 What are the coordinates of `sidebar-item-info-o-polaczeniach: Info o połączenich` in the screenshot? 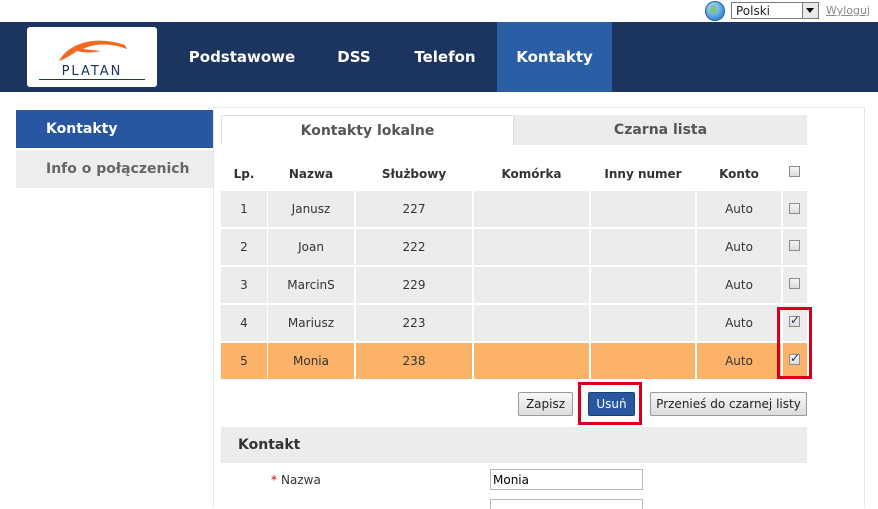 It's located at (114, 169).